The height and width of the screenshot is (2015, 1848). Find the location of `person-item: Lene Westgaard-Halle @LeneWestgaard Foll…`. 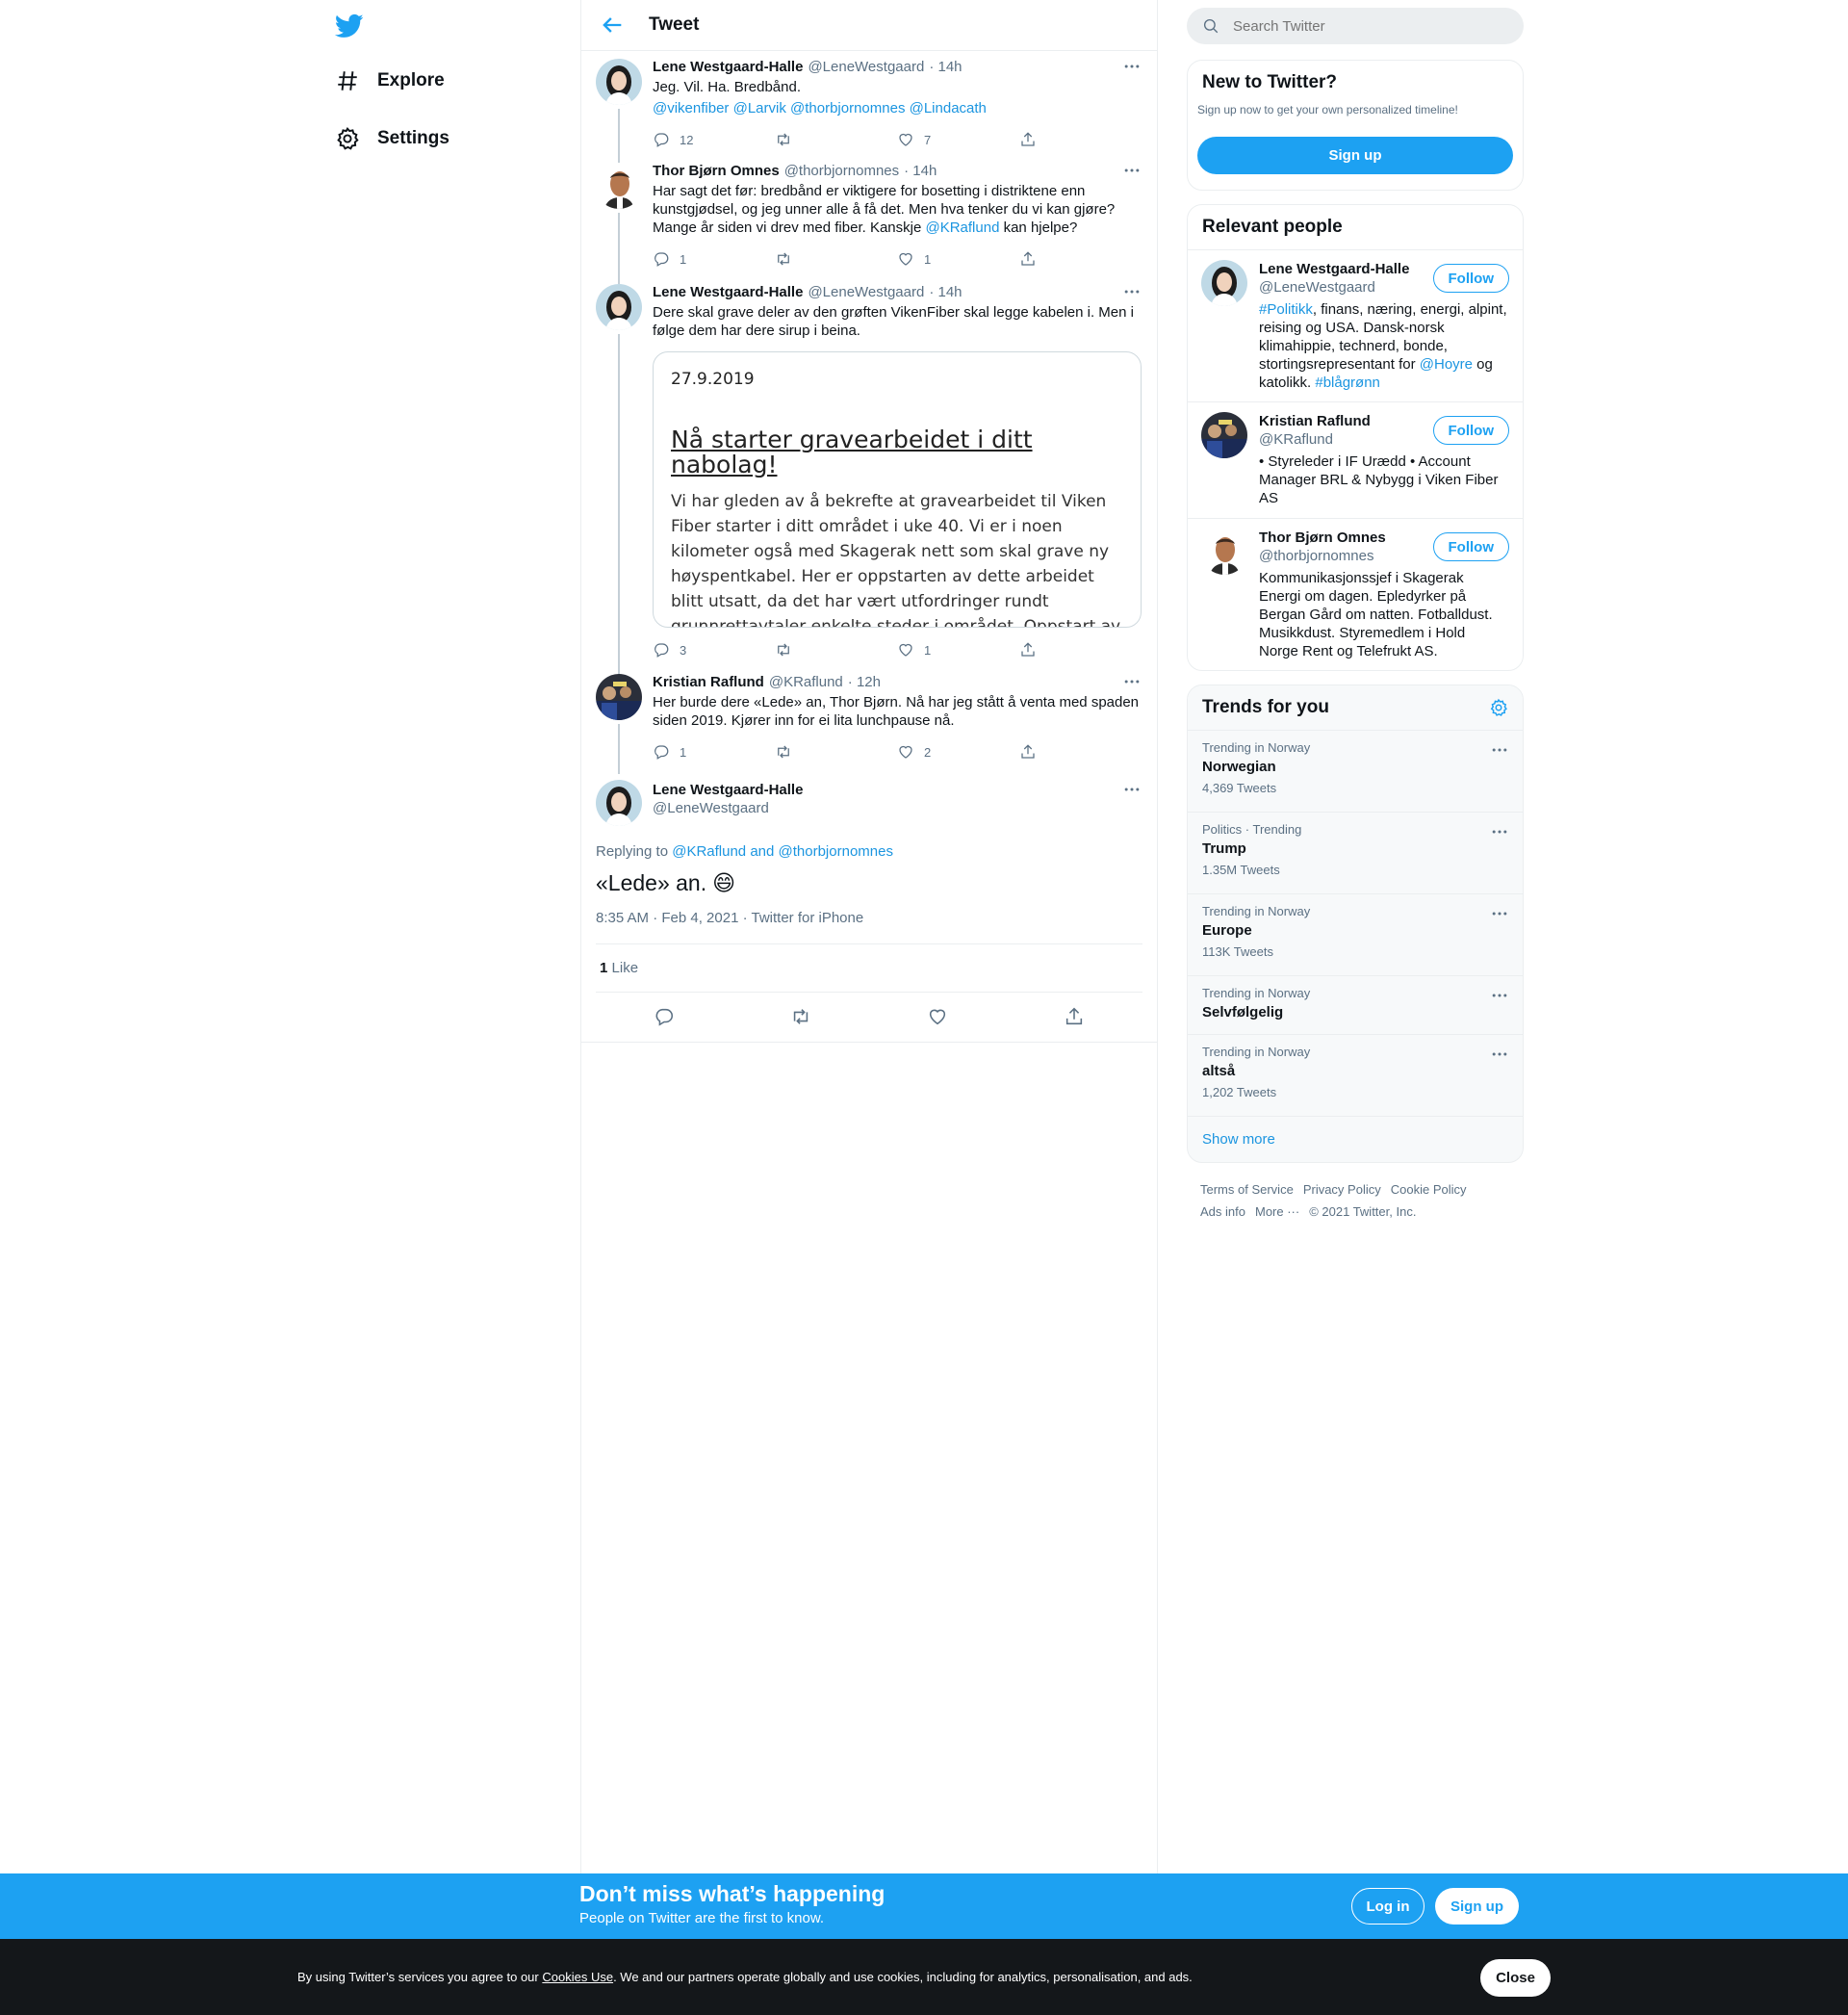

person-item: Lene Westgaard-Halle @LeneWestgaard Foll… is located at coordinates (1355, 325).